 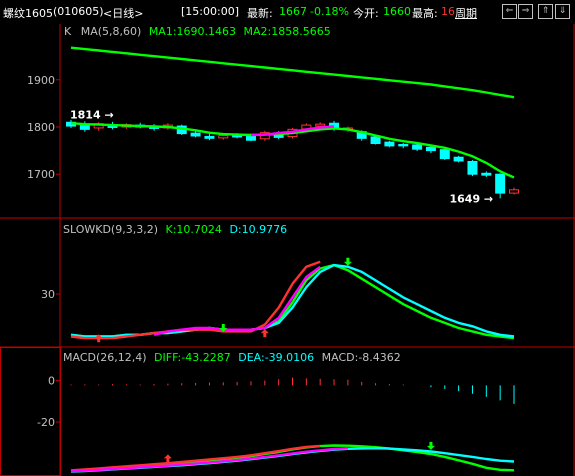 What do you see at coordinates (41, 127) in the screenshot?
I see `price-tick-label: 1800` at bounding box center [41, 127].